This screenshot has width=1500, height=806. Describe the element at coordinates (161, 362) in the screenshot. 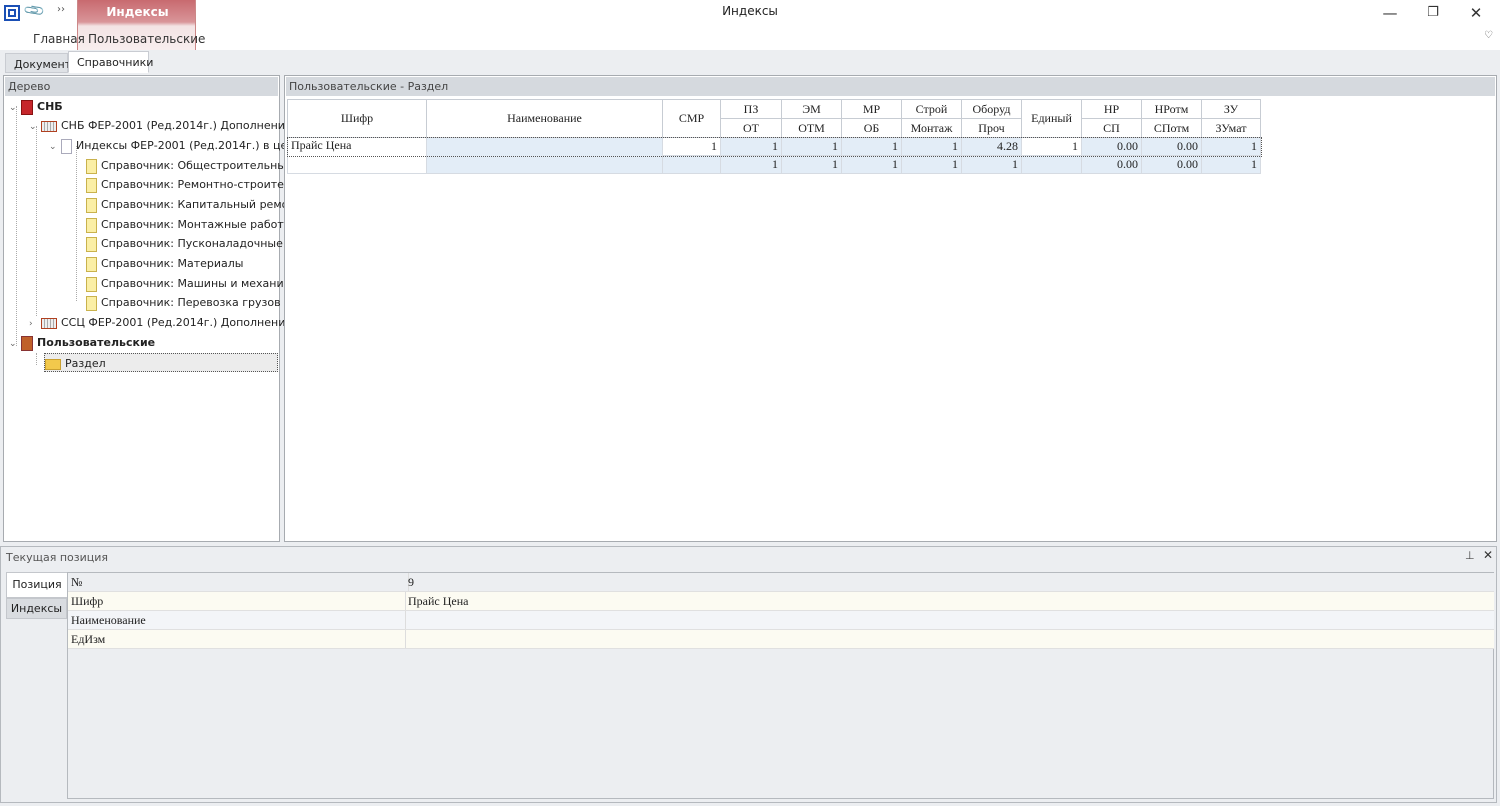

I see `tree-node-selected: Раздел` at that location.